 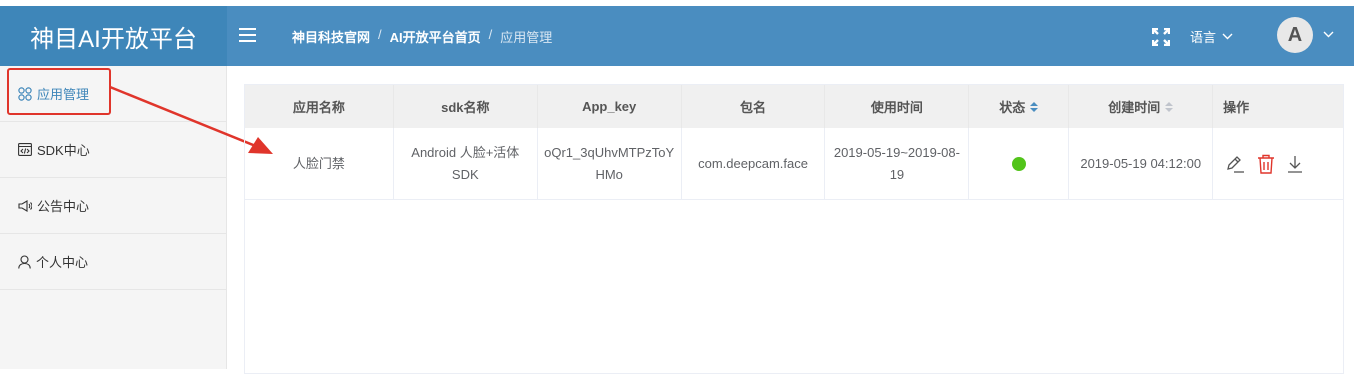 What do you see at coordinates (113, 262) in the screenshot?
I see `sidebar-item-personal-center: 个人中心` at bounding box center [113, 262].